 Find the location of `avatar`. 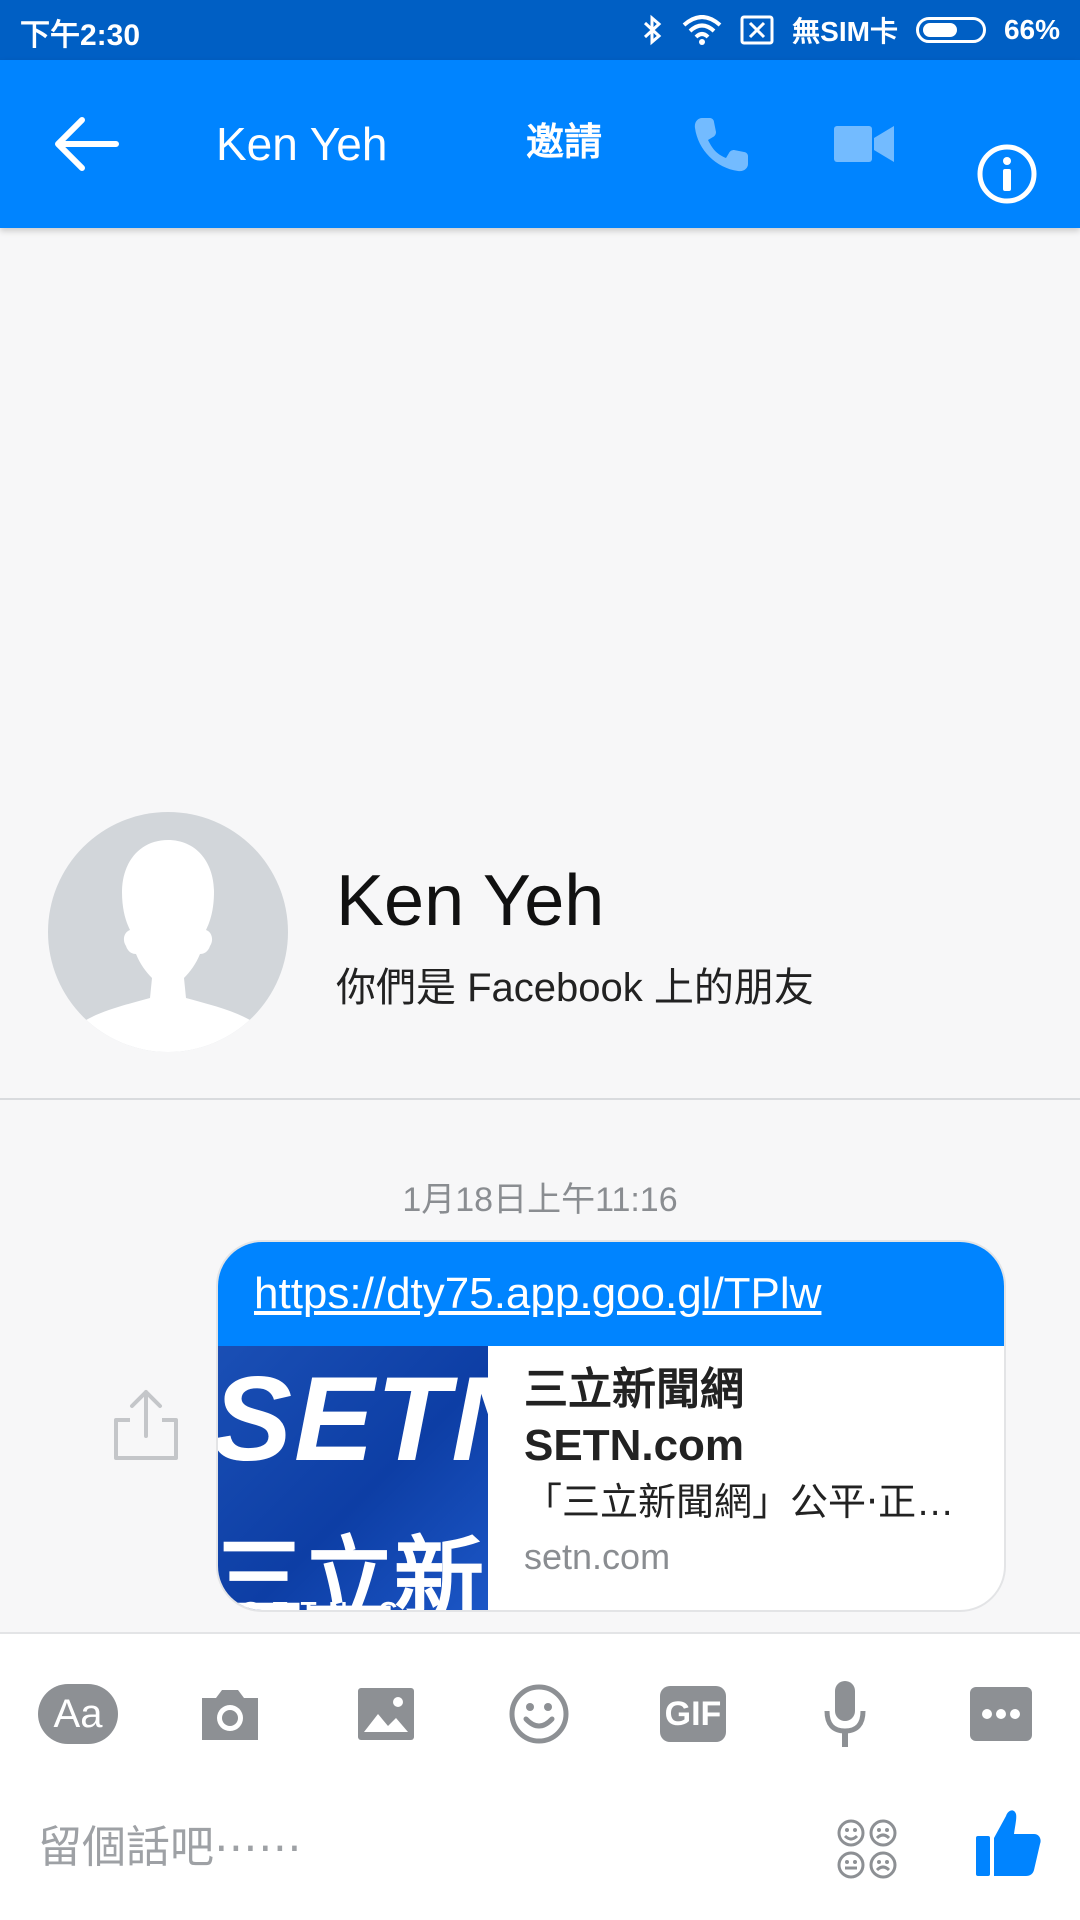

avatar is located at coordinates (168, 932).